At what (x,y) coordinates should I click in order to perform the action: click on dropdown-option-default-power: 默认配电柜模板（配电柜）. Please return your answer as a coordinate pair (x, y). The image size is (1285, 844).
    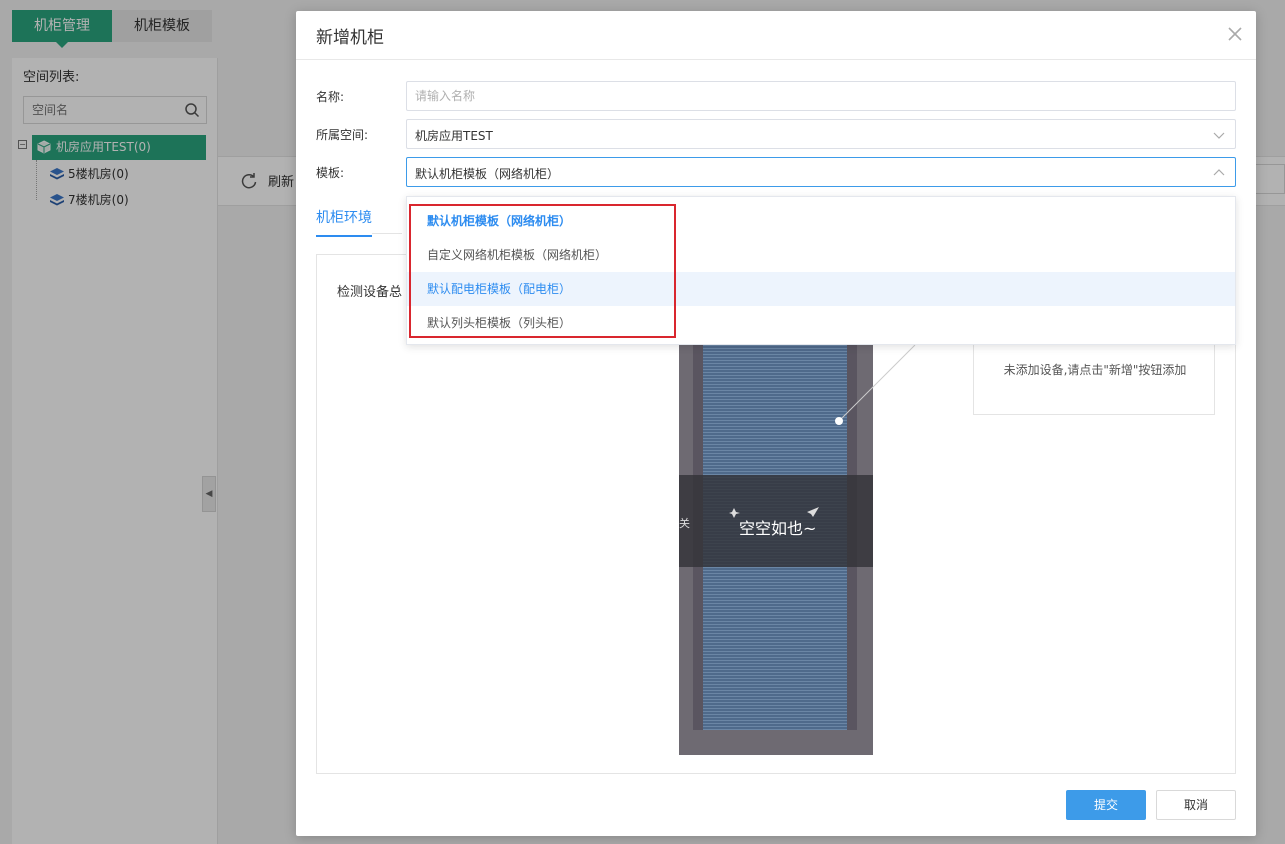
    Looking at the image, I should click on (821, 289).